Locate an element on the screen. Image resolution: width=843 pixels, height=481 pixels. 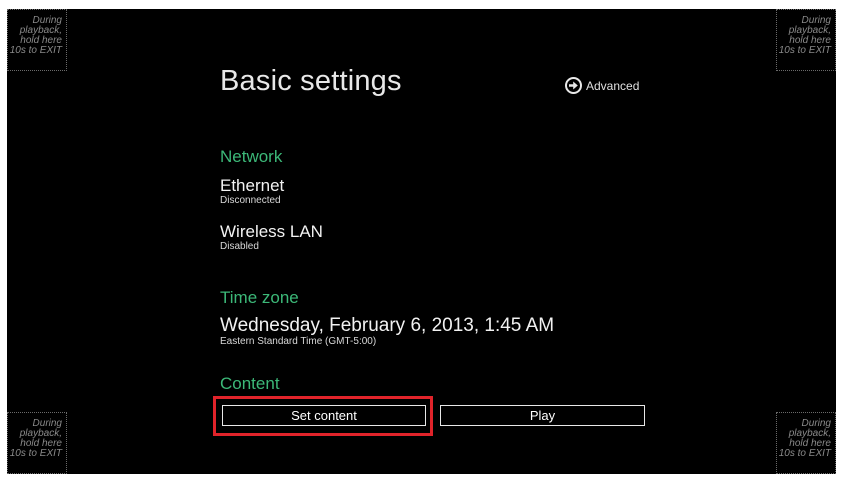
wireless-lan-status: Disabled is located at coordinates (239, 246).